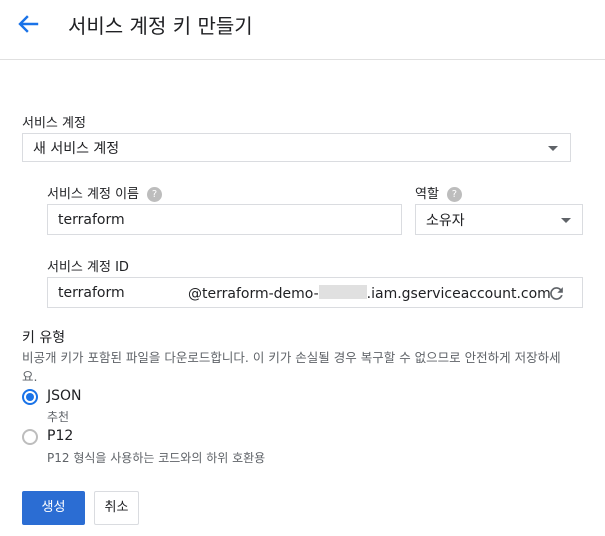  What do you see at coordinates (445, 220) in the screenshot?
I see `role-select-value: 소유자` at bounding box center [445, 220].